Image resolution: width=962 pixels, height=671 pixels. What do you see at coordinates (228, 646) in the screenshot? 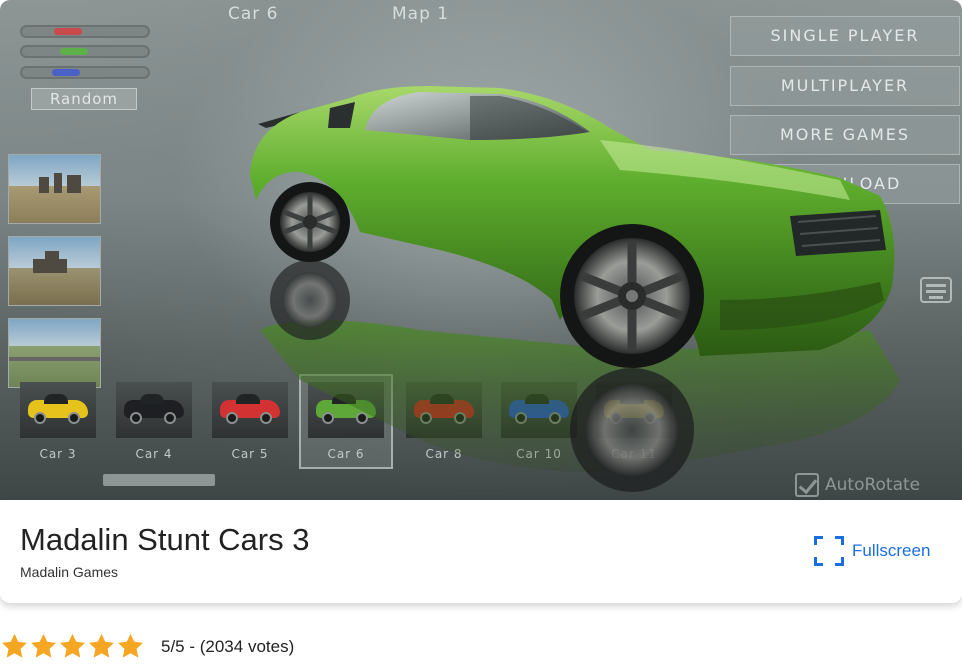
I see `rating-text: 5/5 - (2034 votes)` at bounding box center [228, 646].